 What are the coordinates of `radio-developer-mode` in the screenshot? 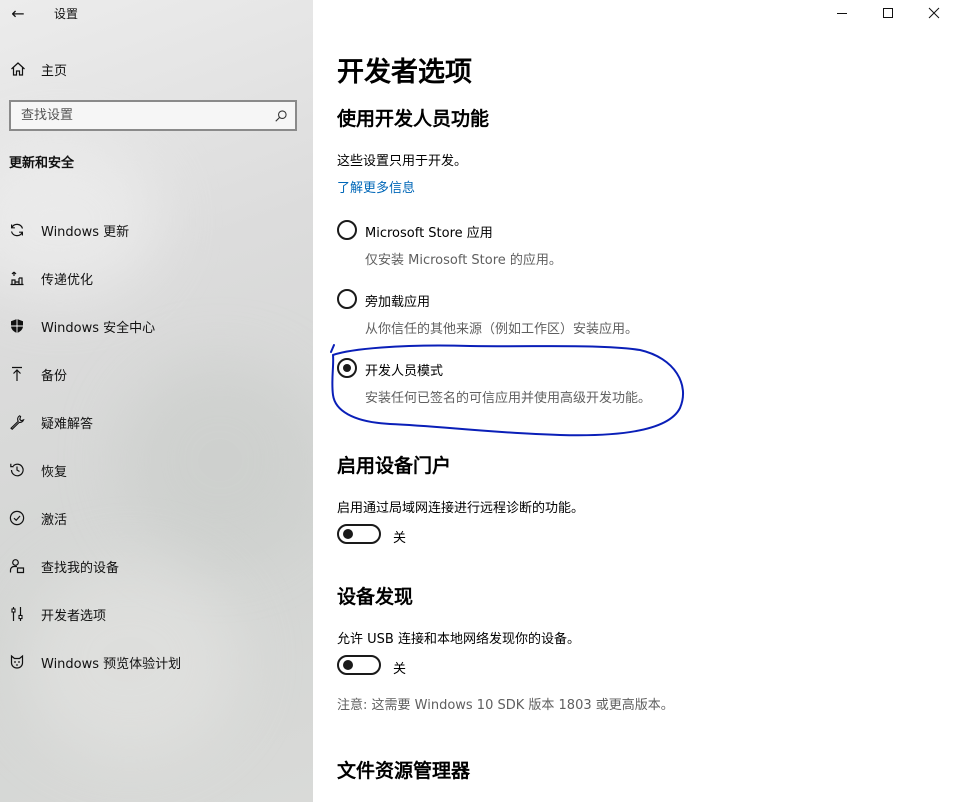 It's located at (347, 368).